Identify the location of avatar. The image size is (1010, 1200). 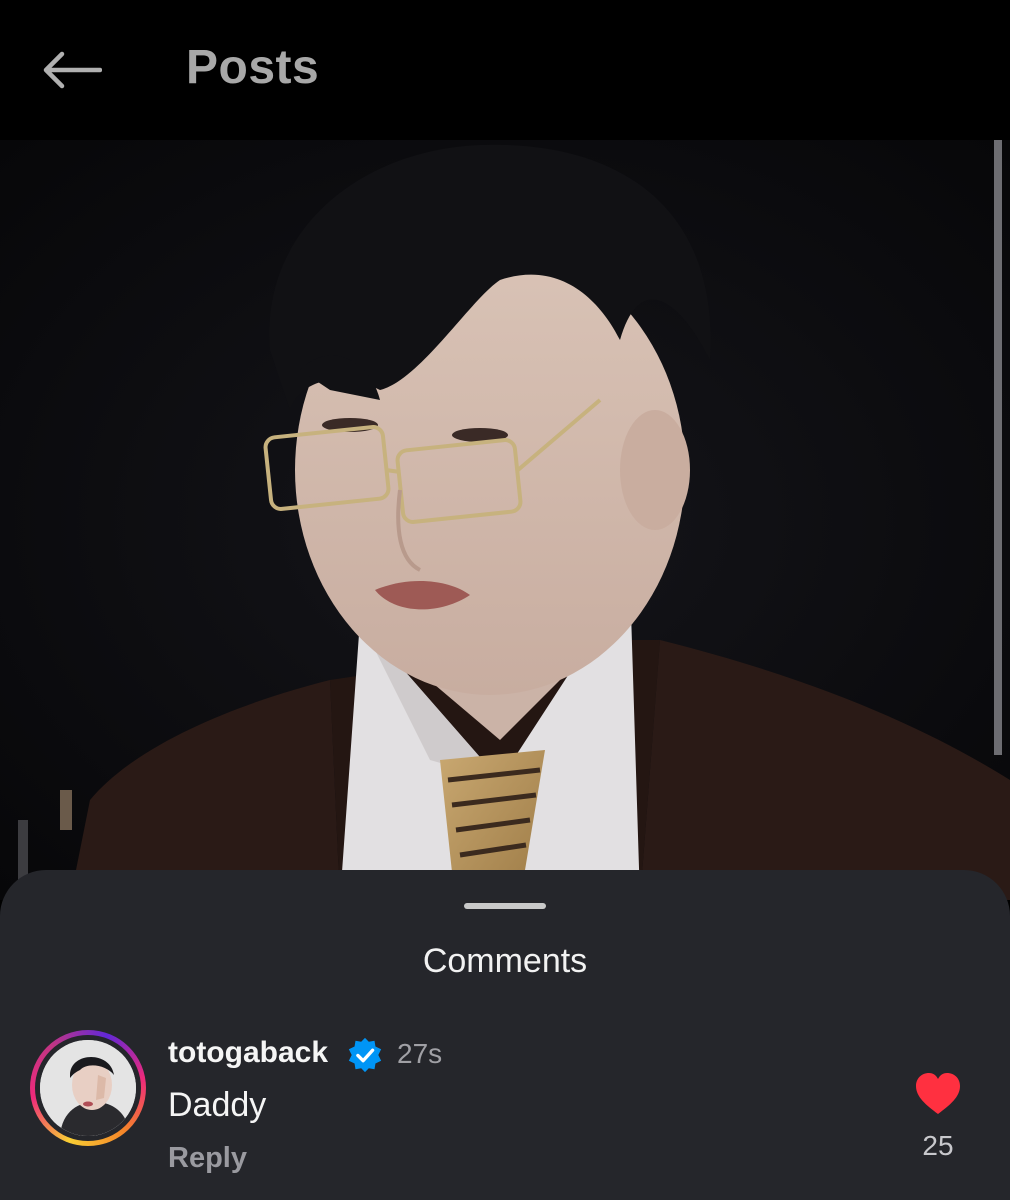
(88, 1088).